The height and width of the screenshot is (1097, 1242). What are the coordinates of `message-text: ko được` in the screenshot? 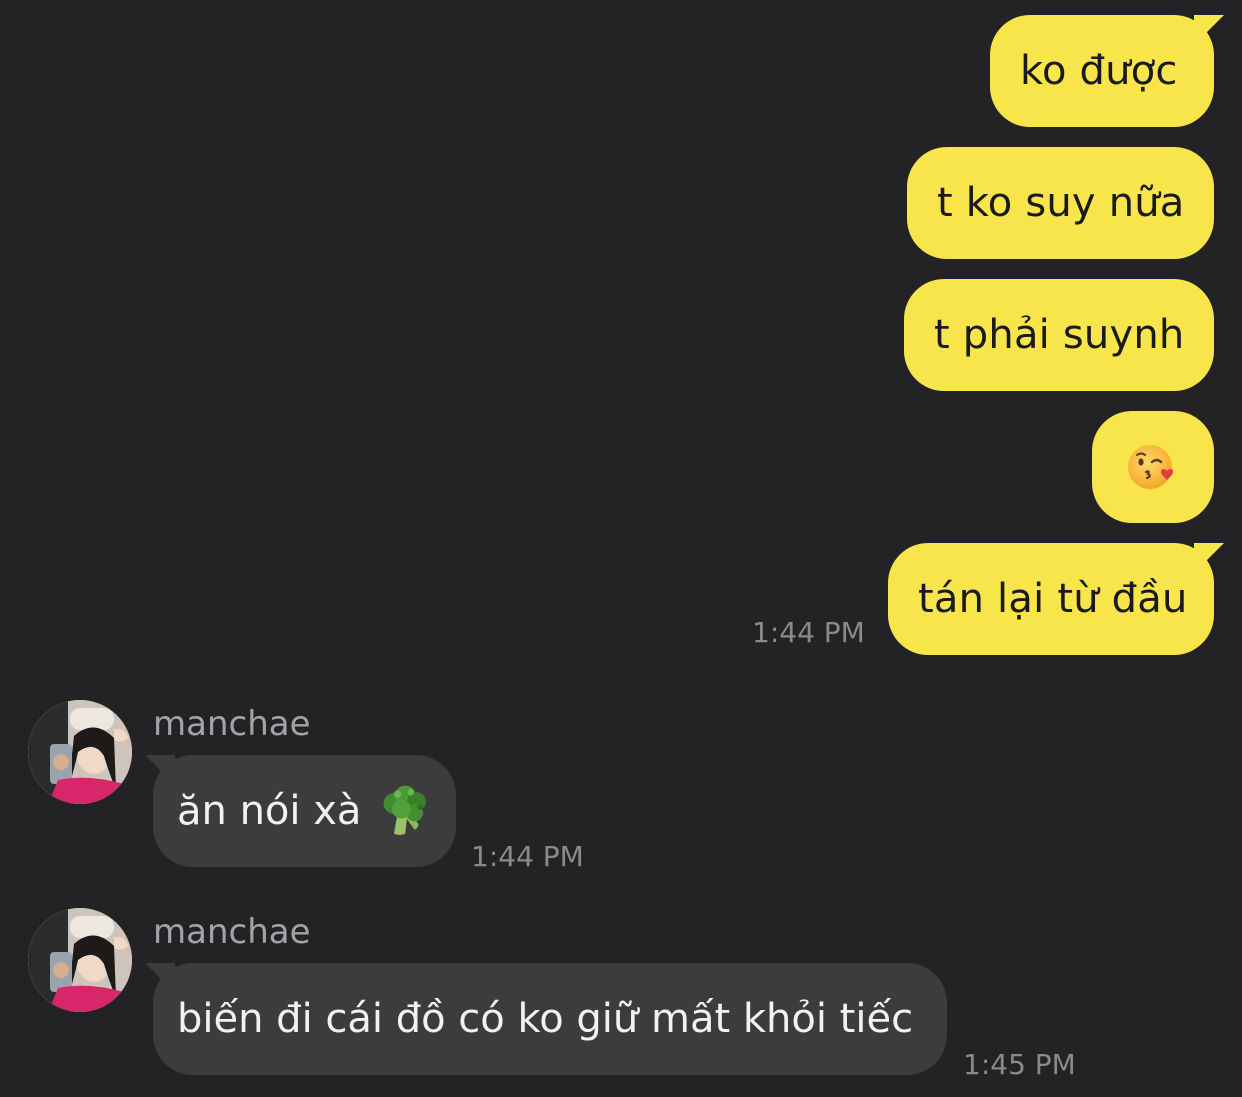 It's located at (1099, 71).